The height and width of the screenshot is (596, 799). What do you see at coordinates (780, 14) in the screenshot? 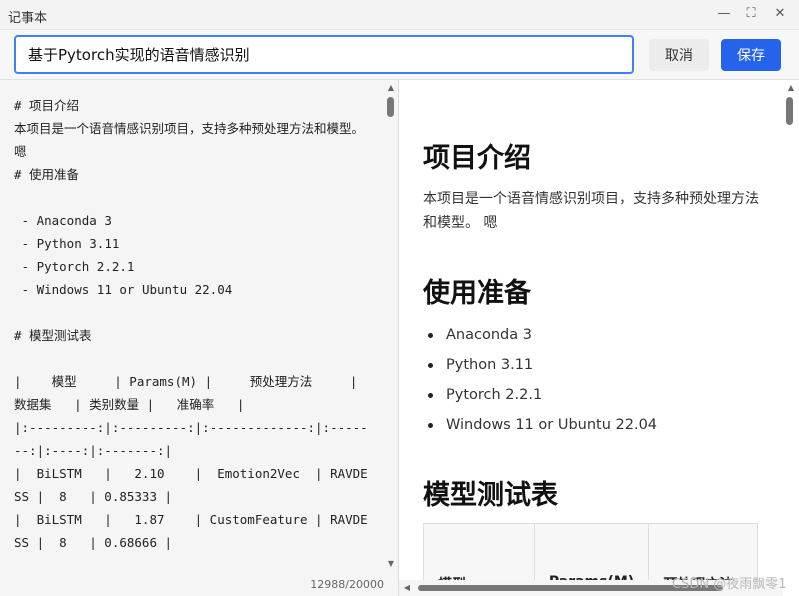
I see `close-icon: ✕` at bounding box center [780, 14].